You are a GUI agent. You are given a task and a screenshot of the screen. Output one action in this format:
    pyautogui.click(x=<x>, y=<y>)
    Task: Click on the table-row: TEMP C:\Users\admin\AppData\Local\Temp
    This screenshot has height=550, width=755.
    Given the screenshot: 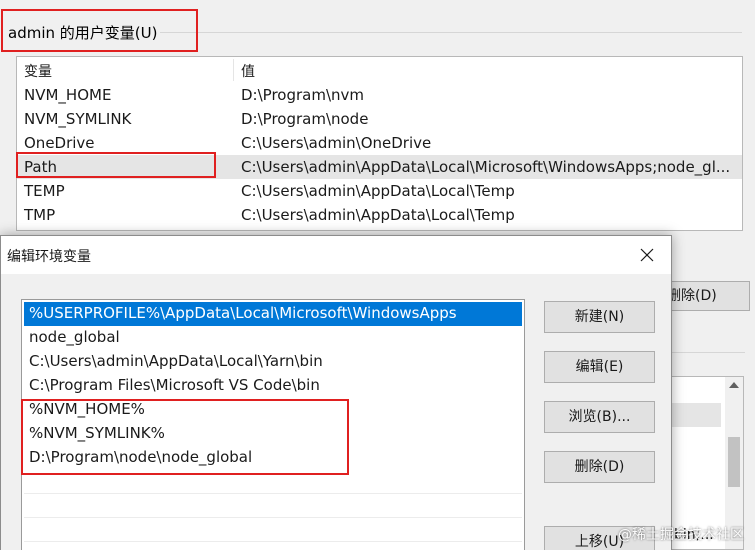 What is the action you would take?
    pyautogui.click(x=379, y=191)
    